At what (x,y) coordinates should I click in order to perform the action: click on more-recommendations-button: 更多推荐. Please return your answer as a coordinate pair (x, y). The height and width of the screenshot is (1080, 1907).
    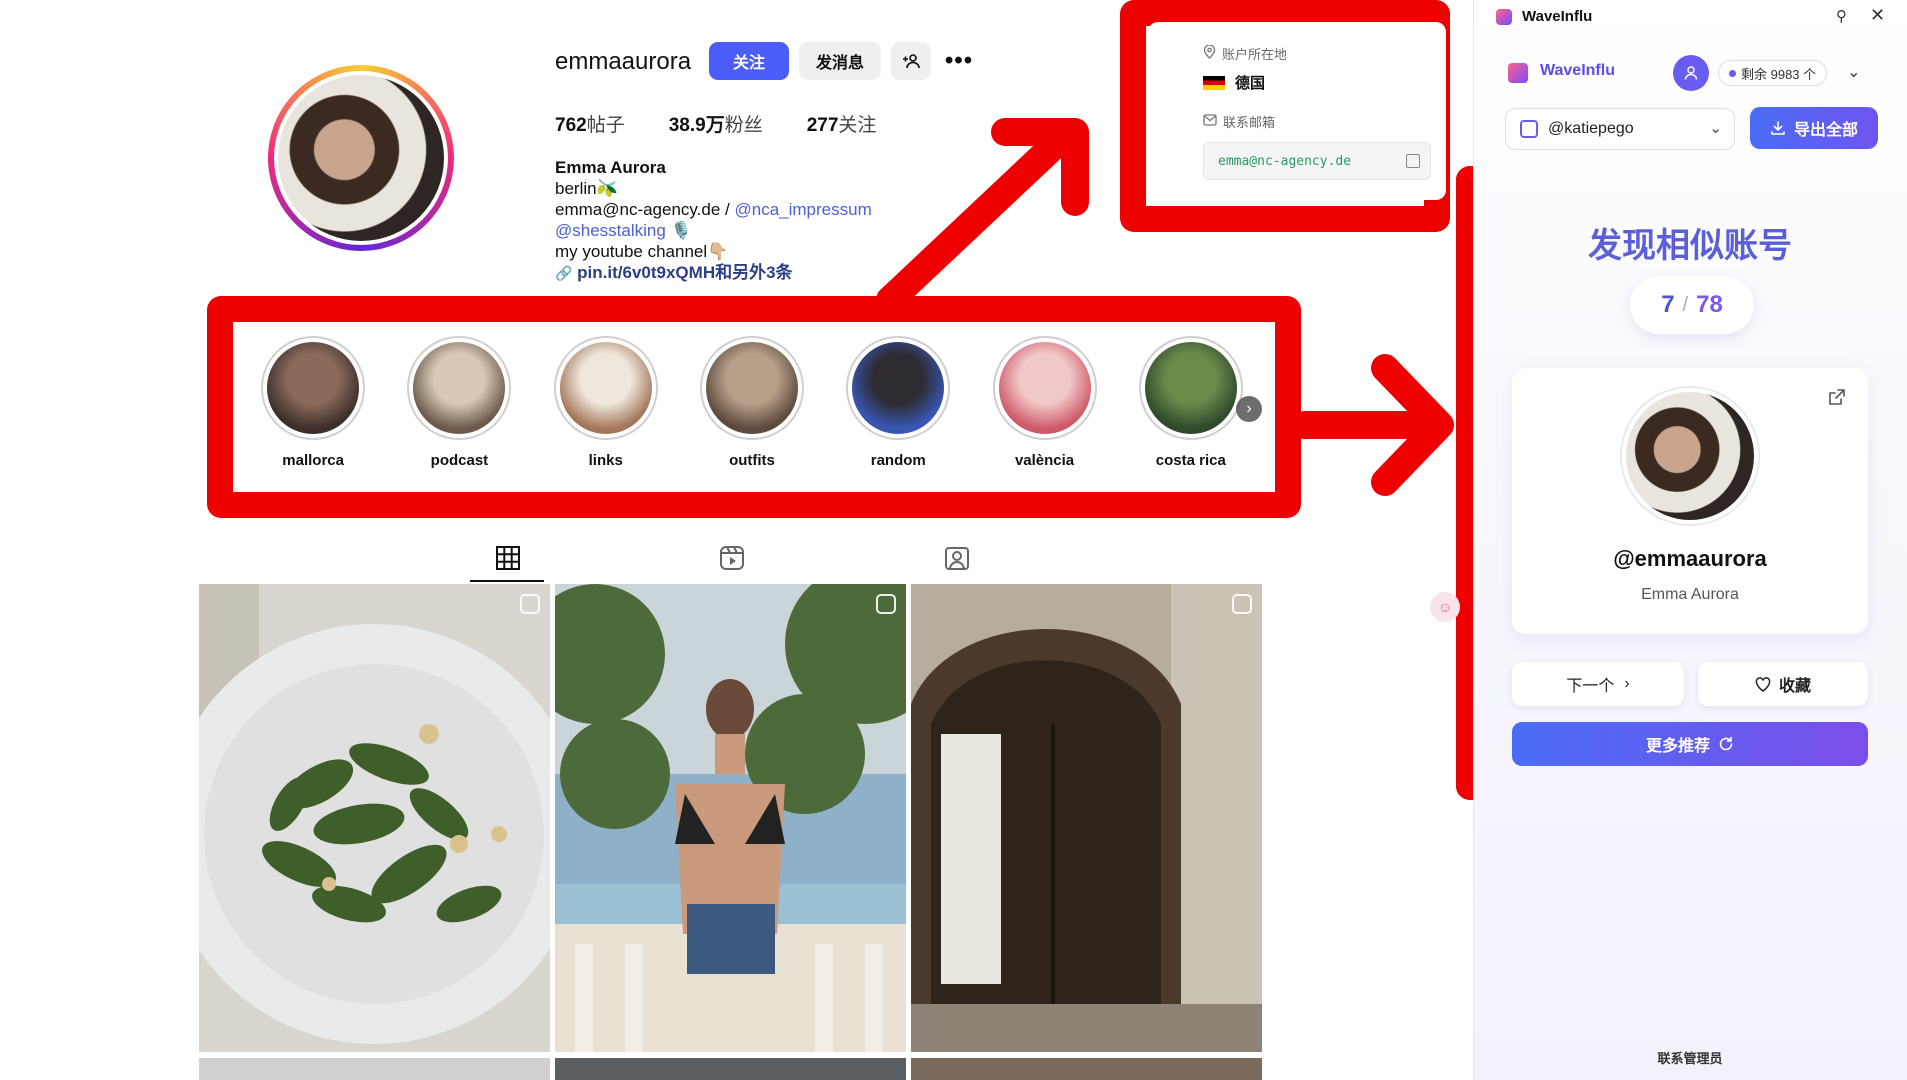
    Looking at the image, I should click on (1690, 744).